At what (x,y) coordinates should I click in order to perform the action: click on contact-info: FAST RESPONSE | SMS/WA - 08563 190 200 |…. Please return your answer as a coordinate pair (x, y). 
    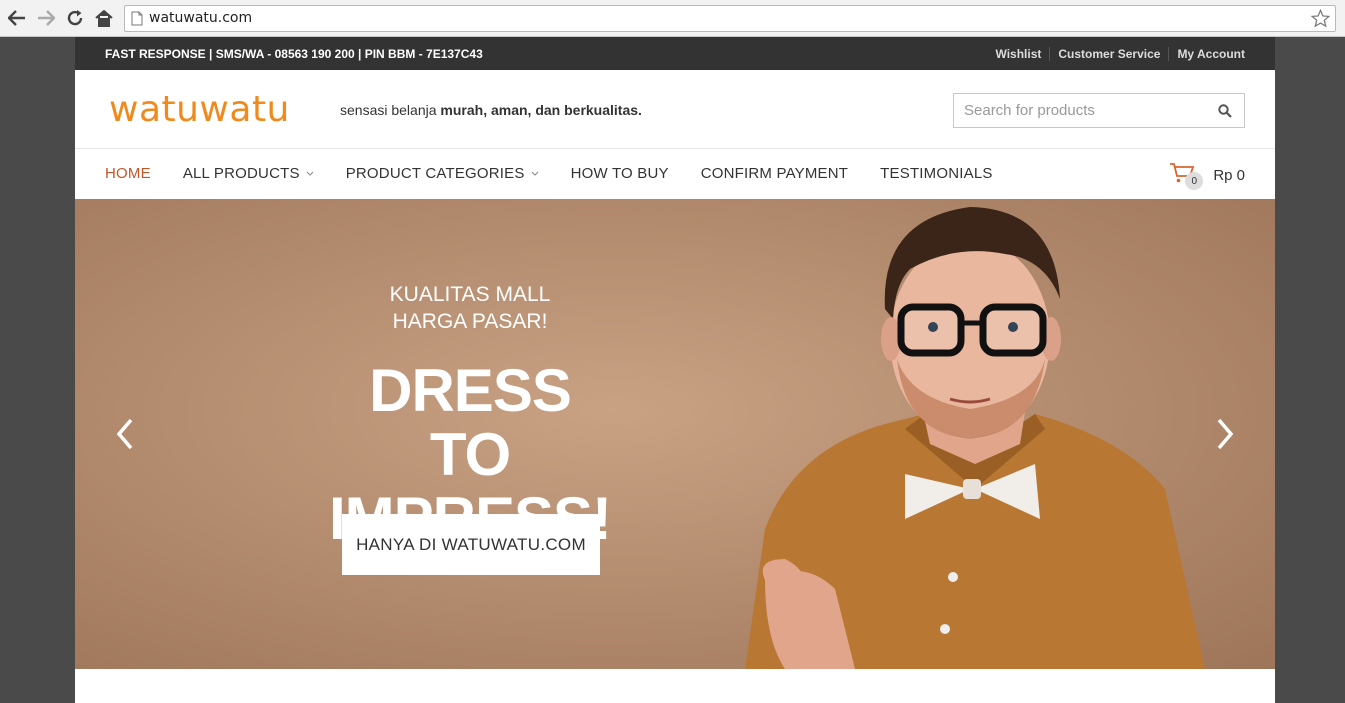
    Looking at the image, I should click on (294, 53).